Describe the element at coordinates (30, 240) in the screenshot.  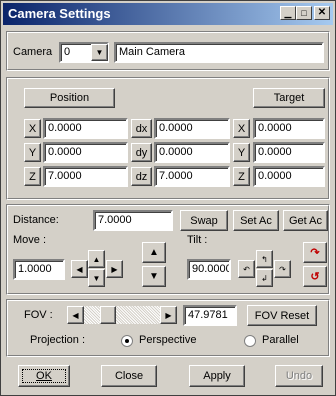
I see `move-label: Move :` at that location.